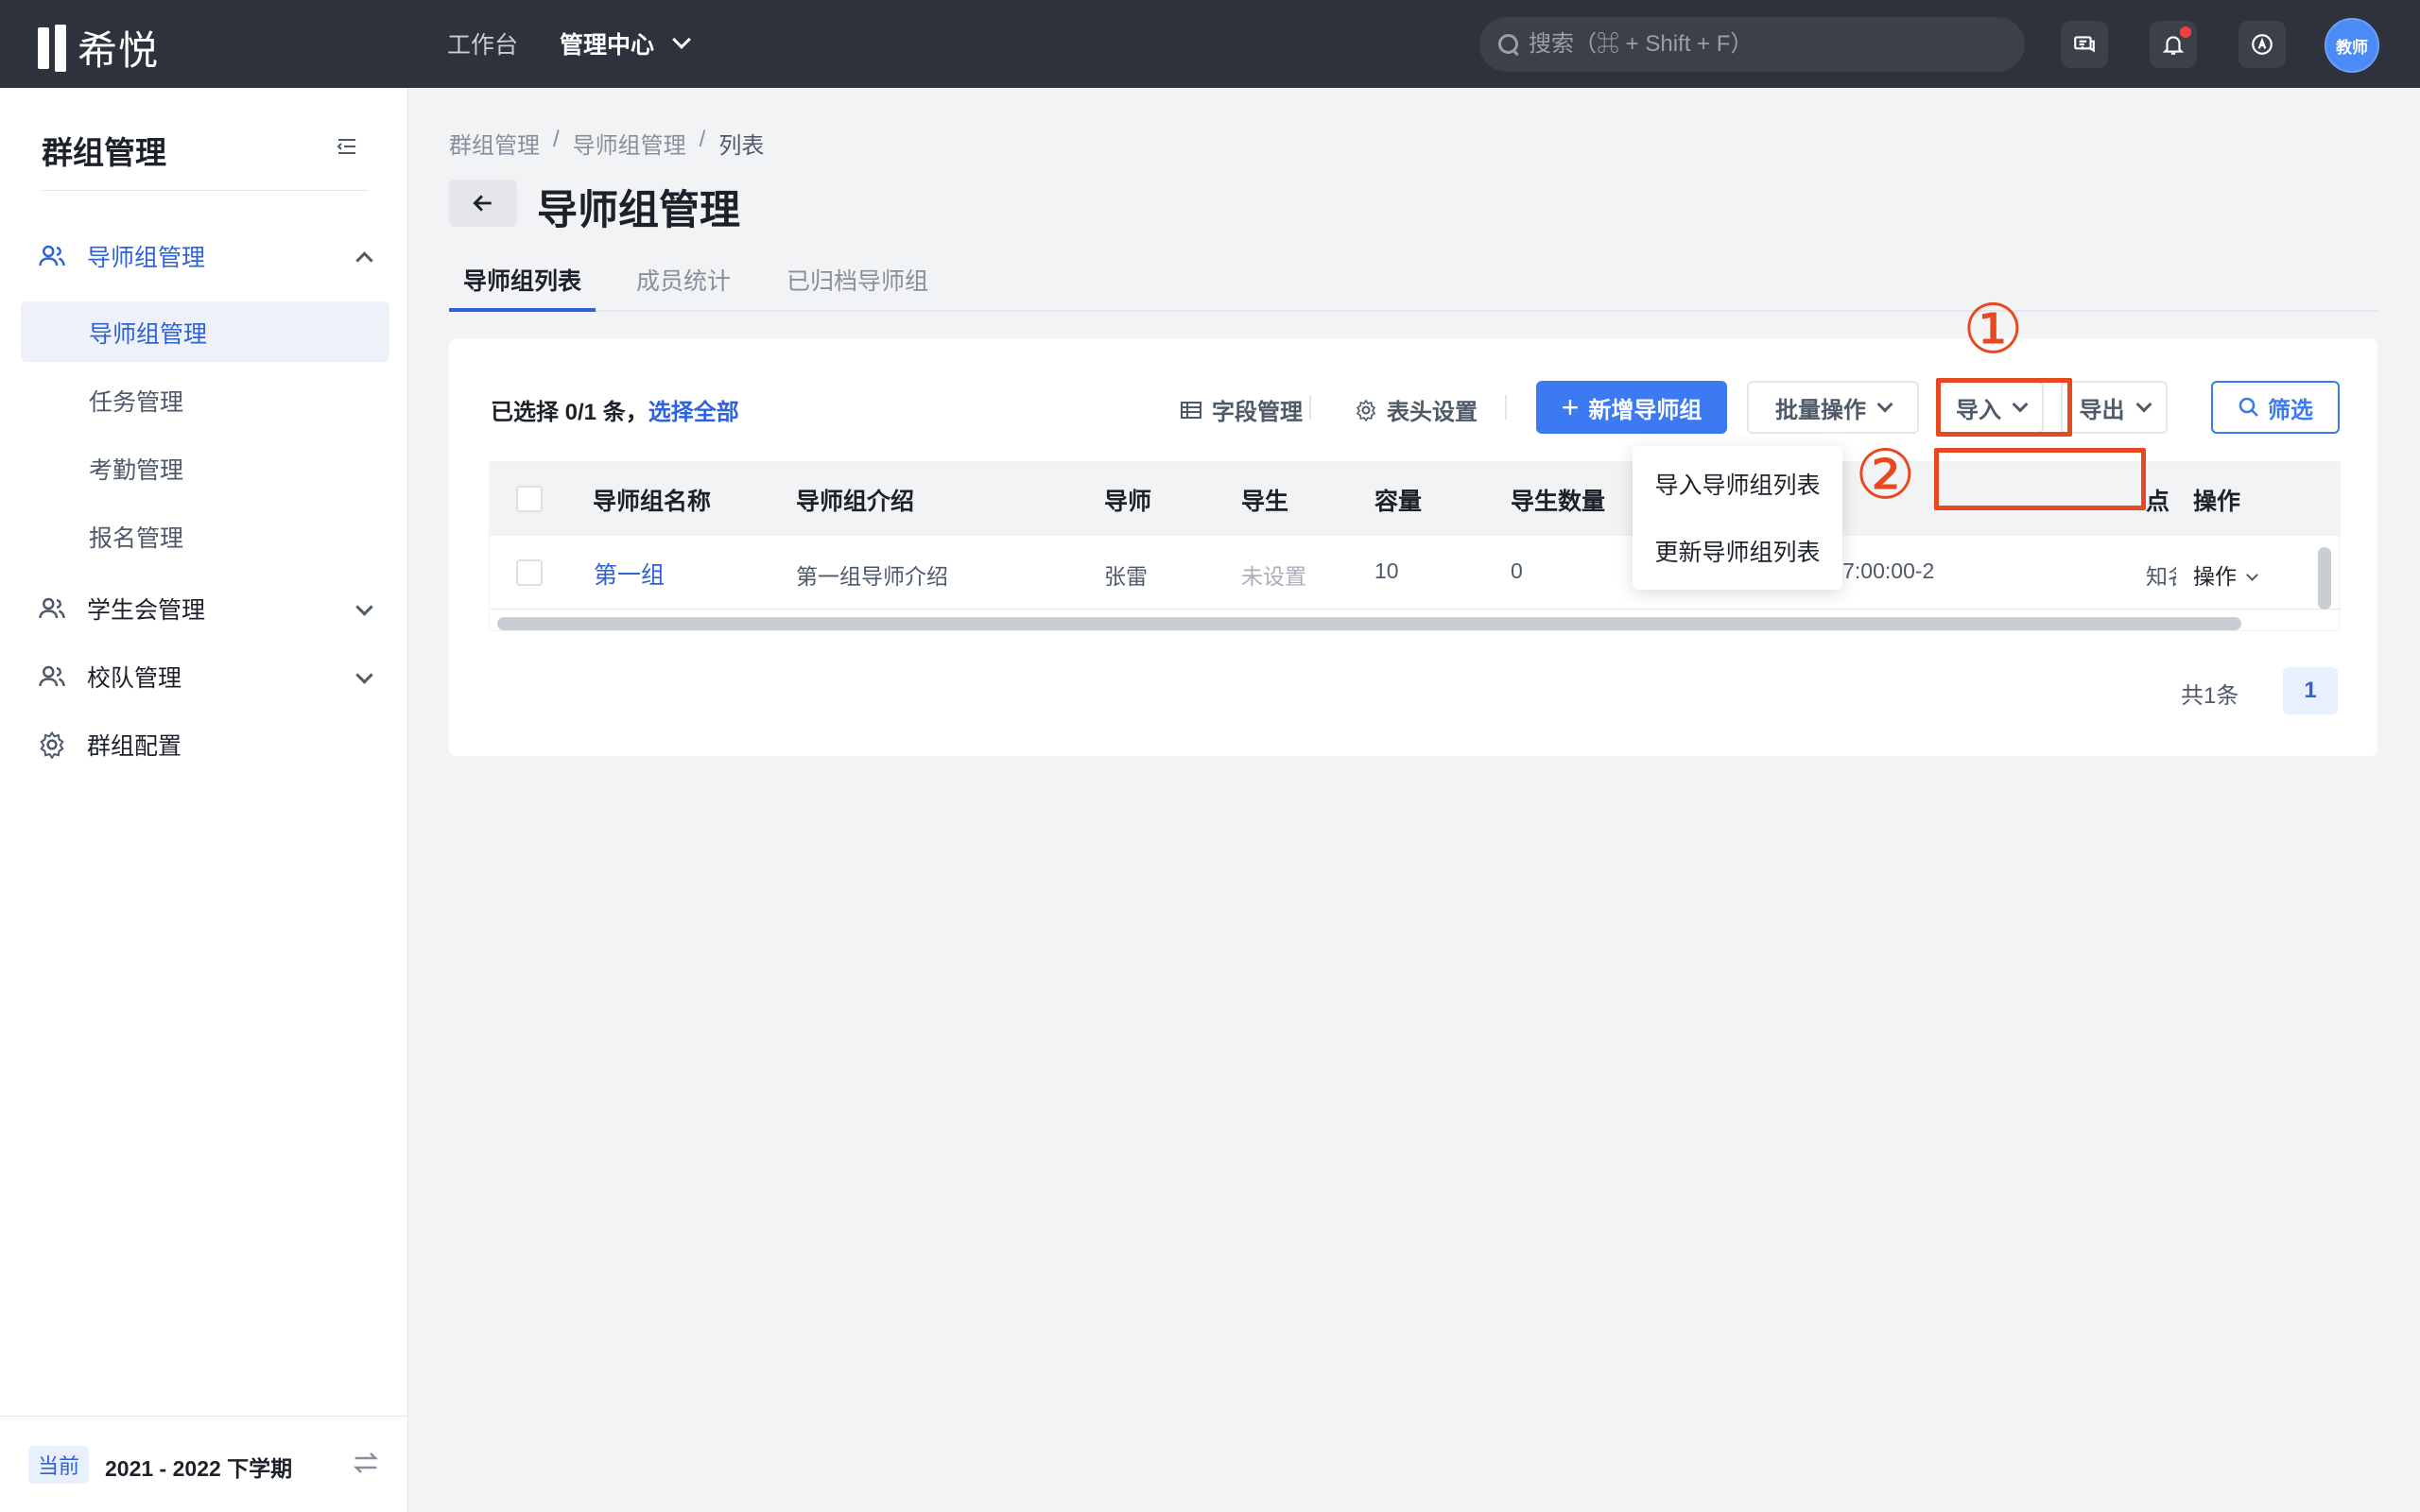 The width and height of the screenshot is (2420, 1512). I want to click on batch-operation-button: 批量操作, so click(1833, 407).